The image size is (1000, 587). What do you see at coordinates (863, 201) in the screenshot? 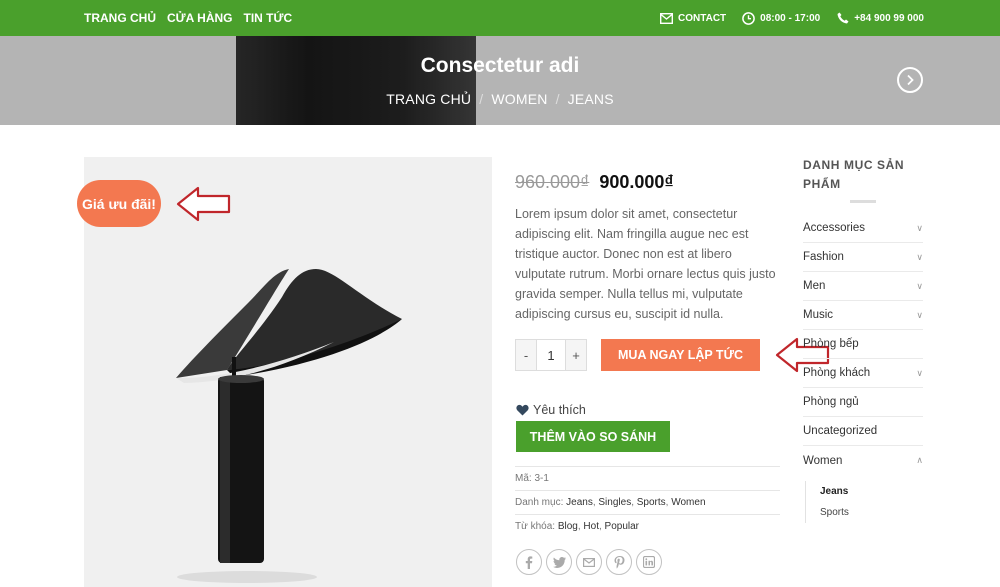
I see `title-divider` at bounding box center [863, 201].